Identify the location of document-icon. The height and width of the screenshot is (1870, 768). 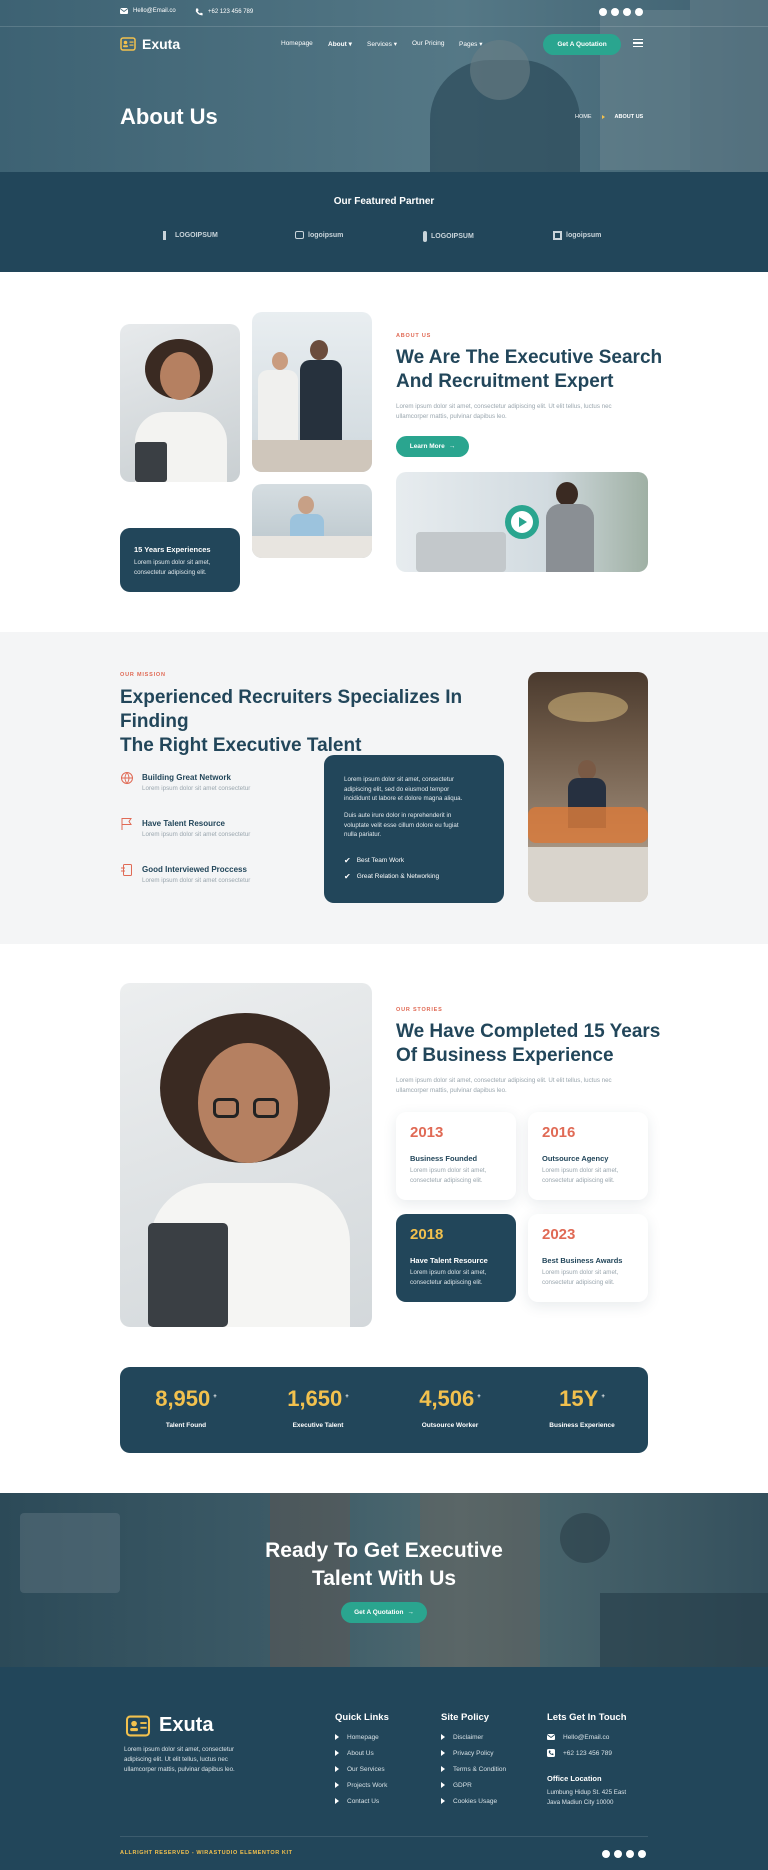
(126, 870).